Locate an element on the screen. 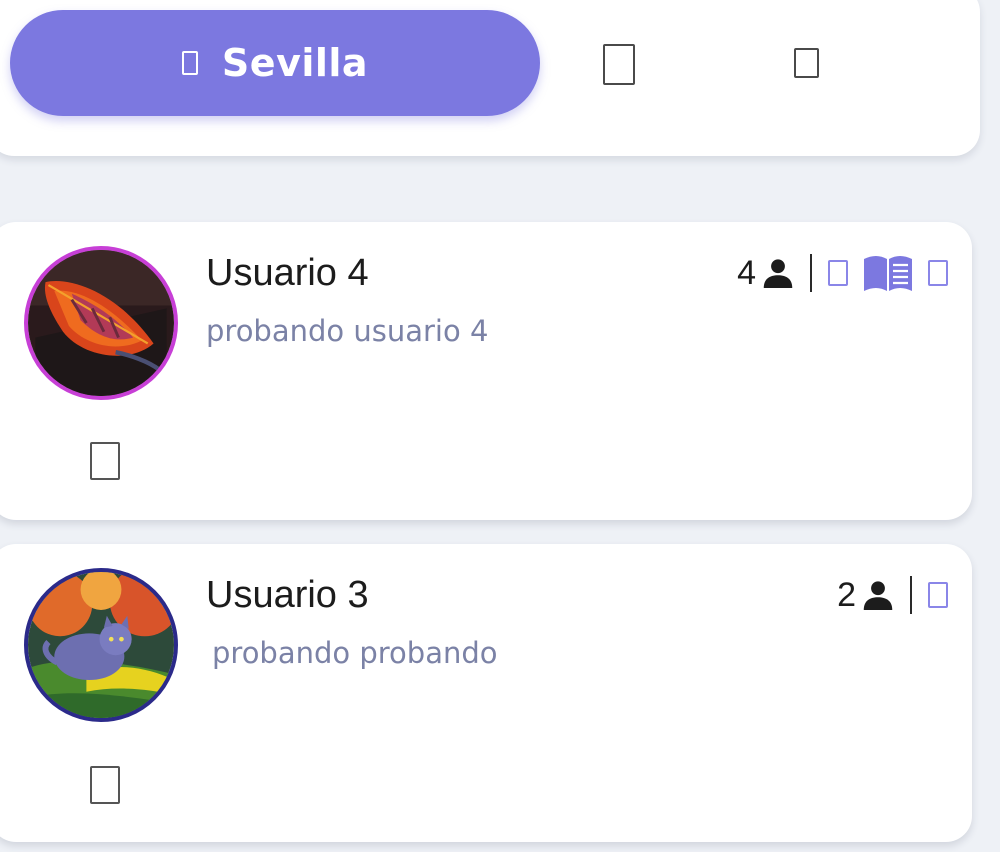 This screenshot has height=852, width=1000. followers-count: 4 is located at coordinates (746, 272).